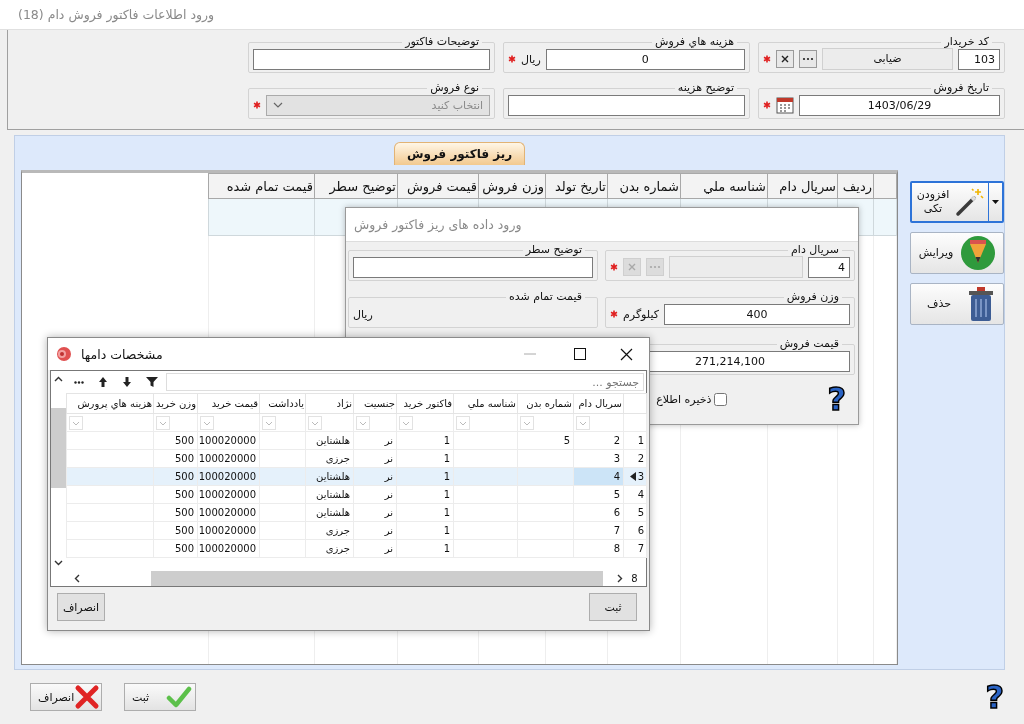 The image size is (1024, 724). I want to click on maximize-icon, so click(580, 354).